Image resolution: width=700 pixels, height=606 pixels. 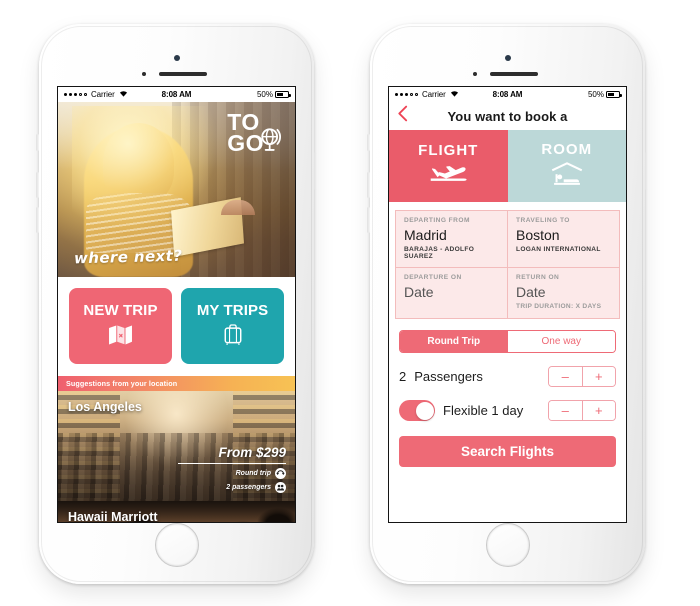 What do you see at coordinates (507, 451) in the screenshot?
I see `search-flights-button: Search Flights` at bounding box center [507, 451].